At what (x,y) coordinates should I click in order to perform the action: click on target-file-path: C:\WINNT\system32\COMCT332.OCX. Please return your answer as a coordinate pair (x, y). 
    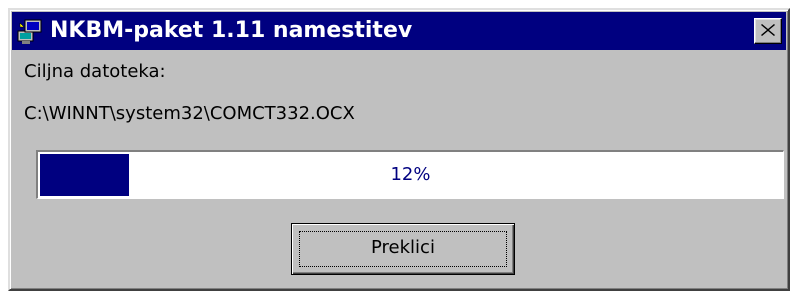
    Looking at the image, I should click on (189, 113).